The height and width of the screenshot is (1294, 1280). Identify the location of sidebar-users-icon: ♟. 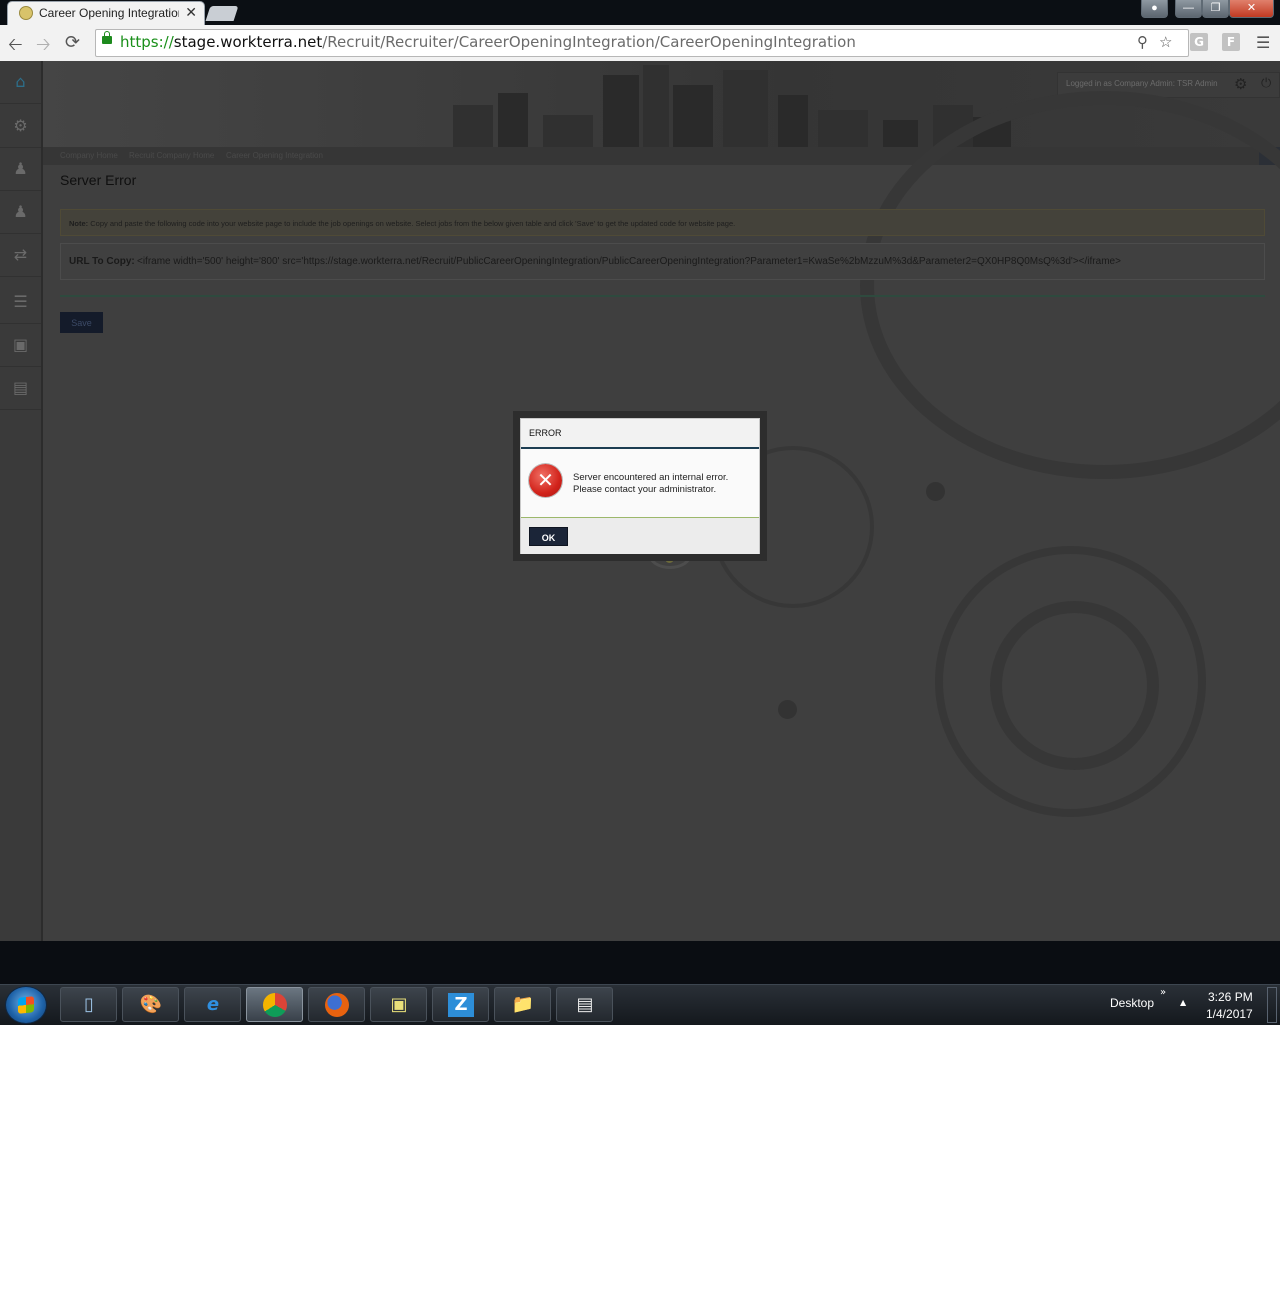
(20, 169).